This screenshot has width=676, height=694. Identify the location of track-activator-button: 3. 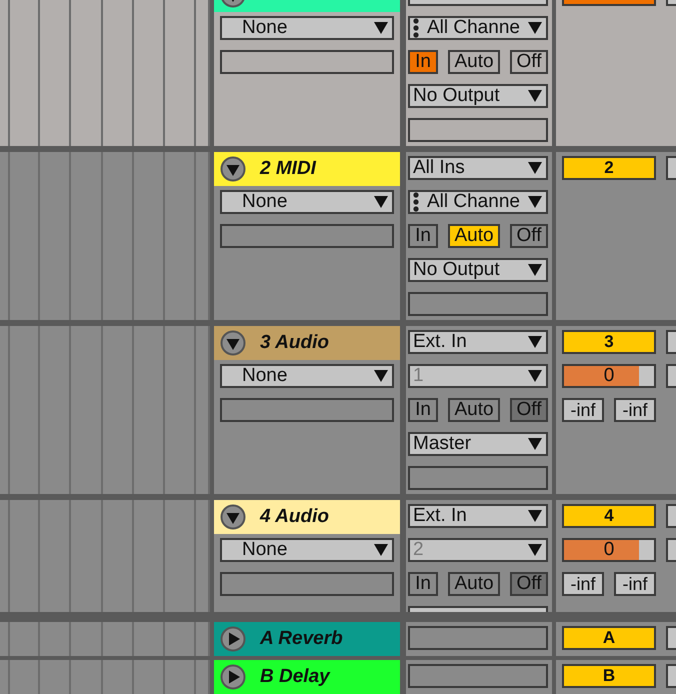
(609, 342).